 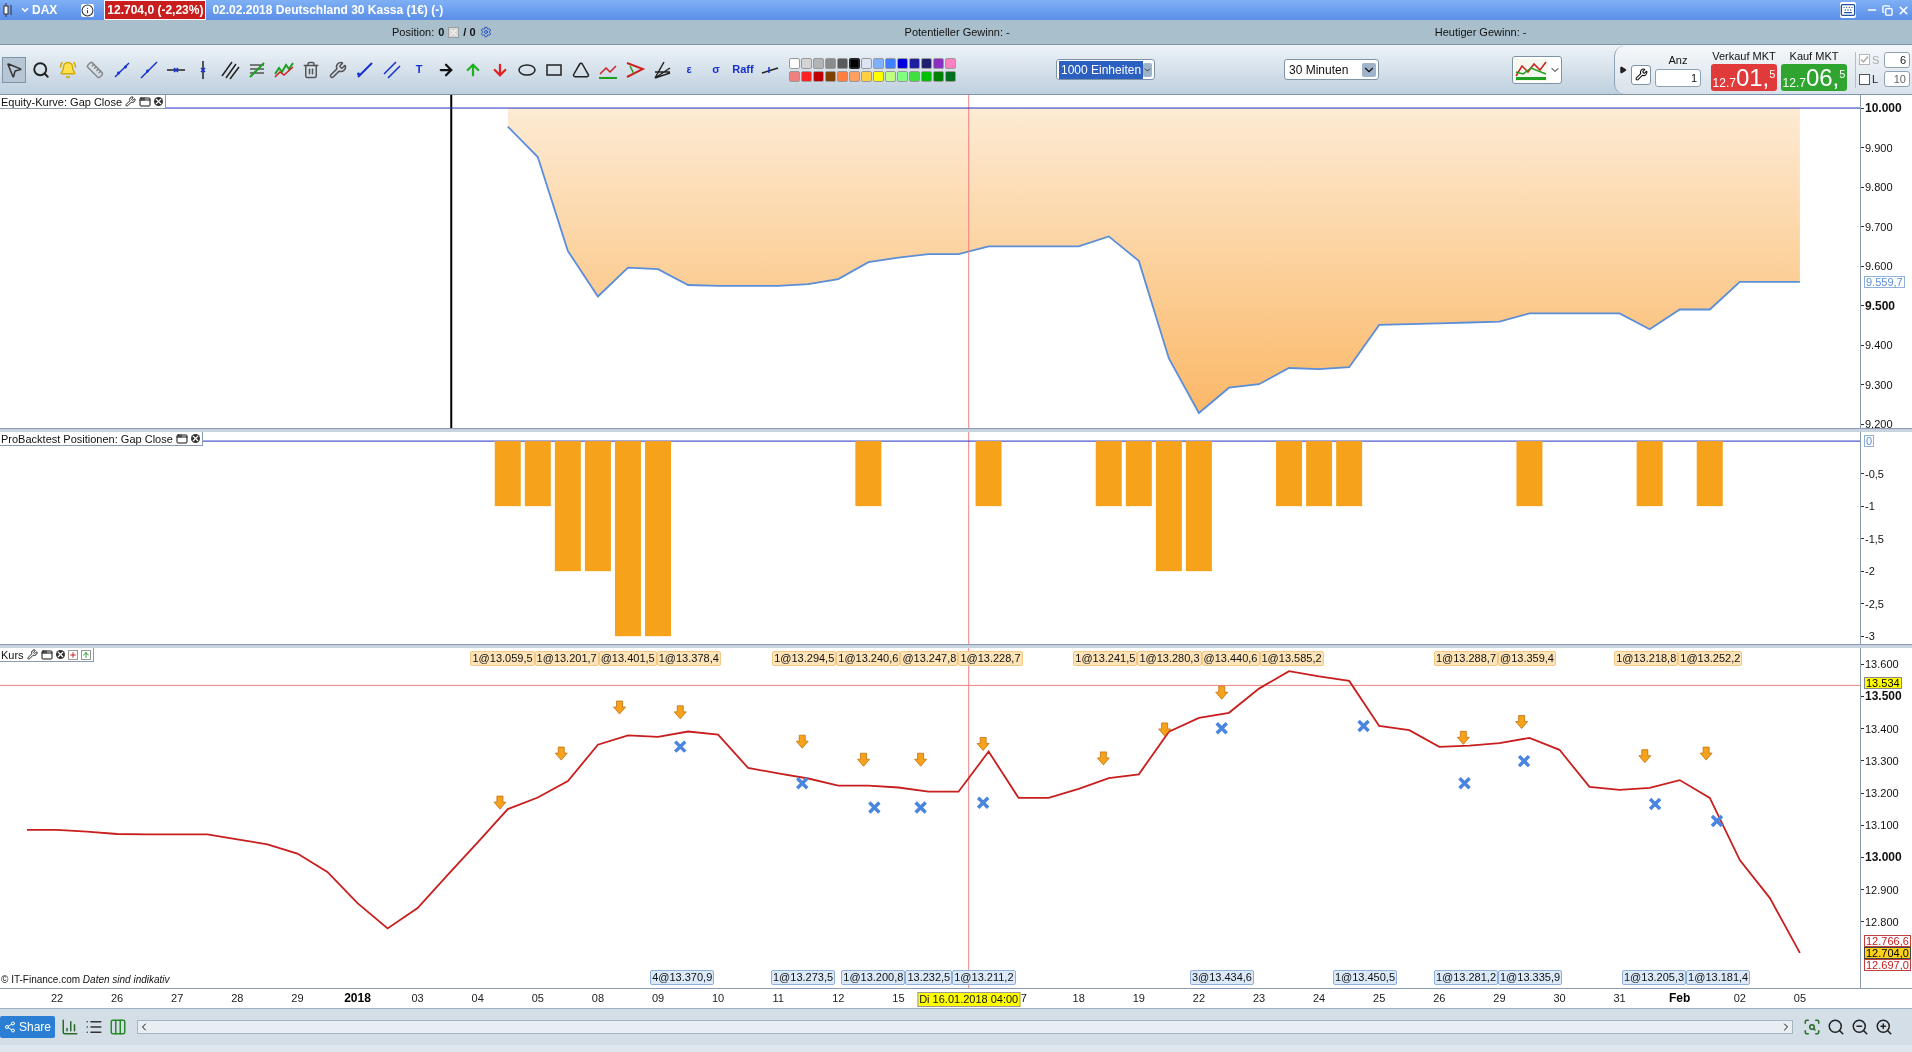 I want to click on price-main: 06,, so click(x=1822, y=78).